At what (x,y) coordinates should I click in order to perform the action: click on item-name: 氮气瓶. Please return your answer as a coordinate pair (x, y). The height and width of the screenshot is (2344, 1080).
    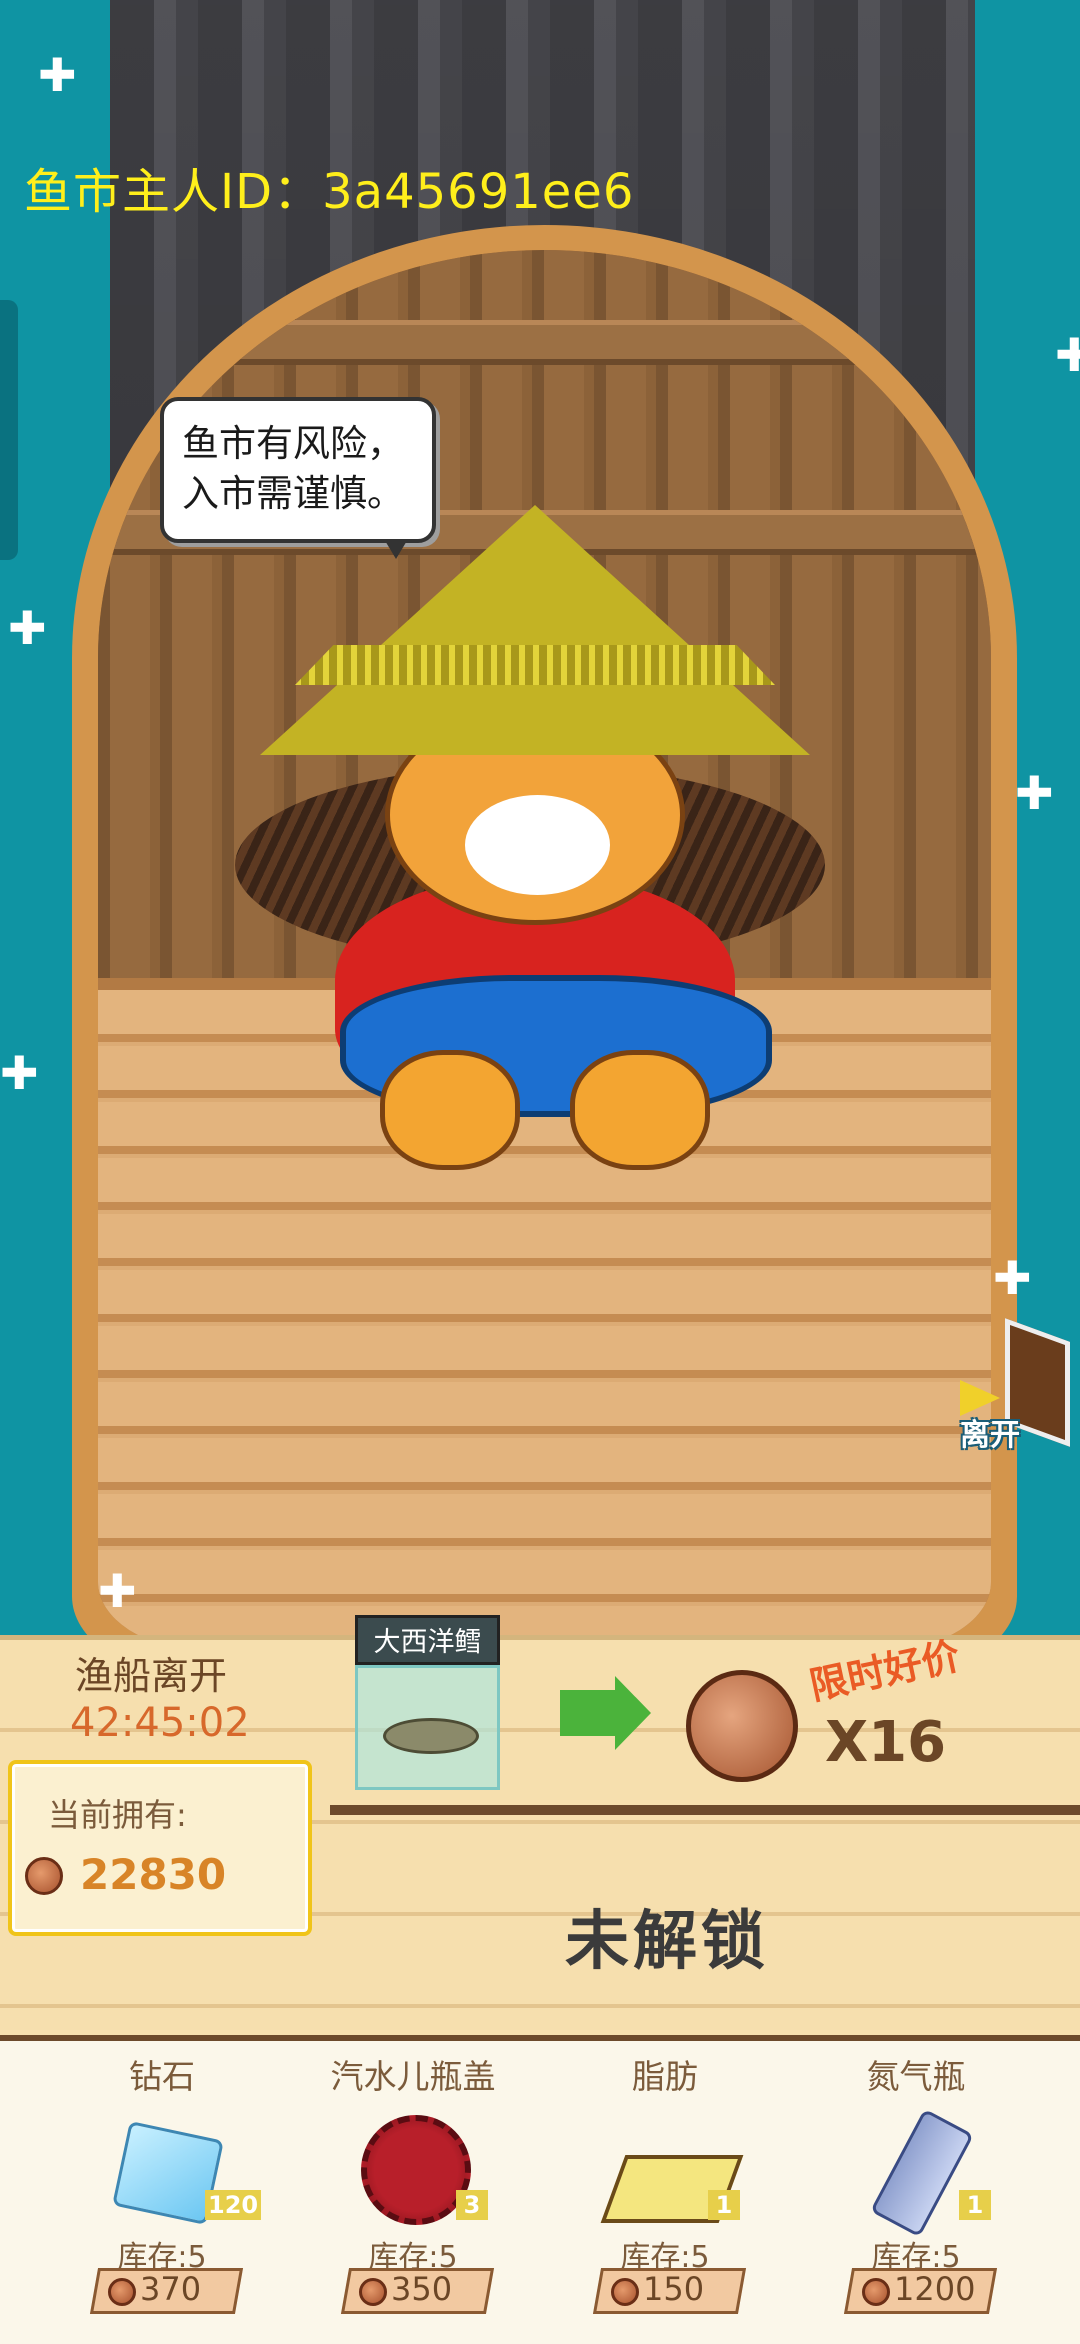
    Looking at the image, I should click on (916, 2076).